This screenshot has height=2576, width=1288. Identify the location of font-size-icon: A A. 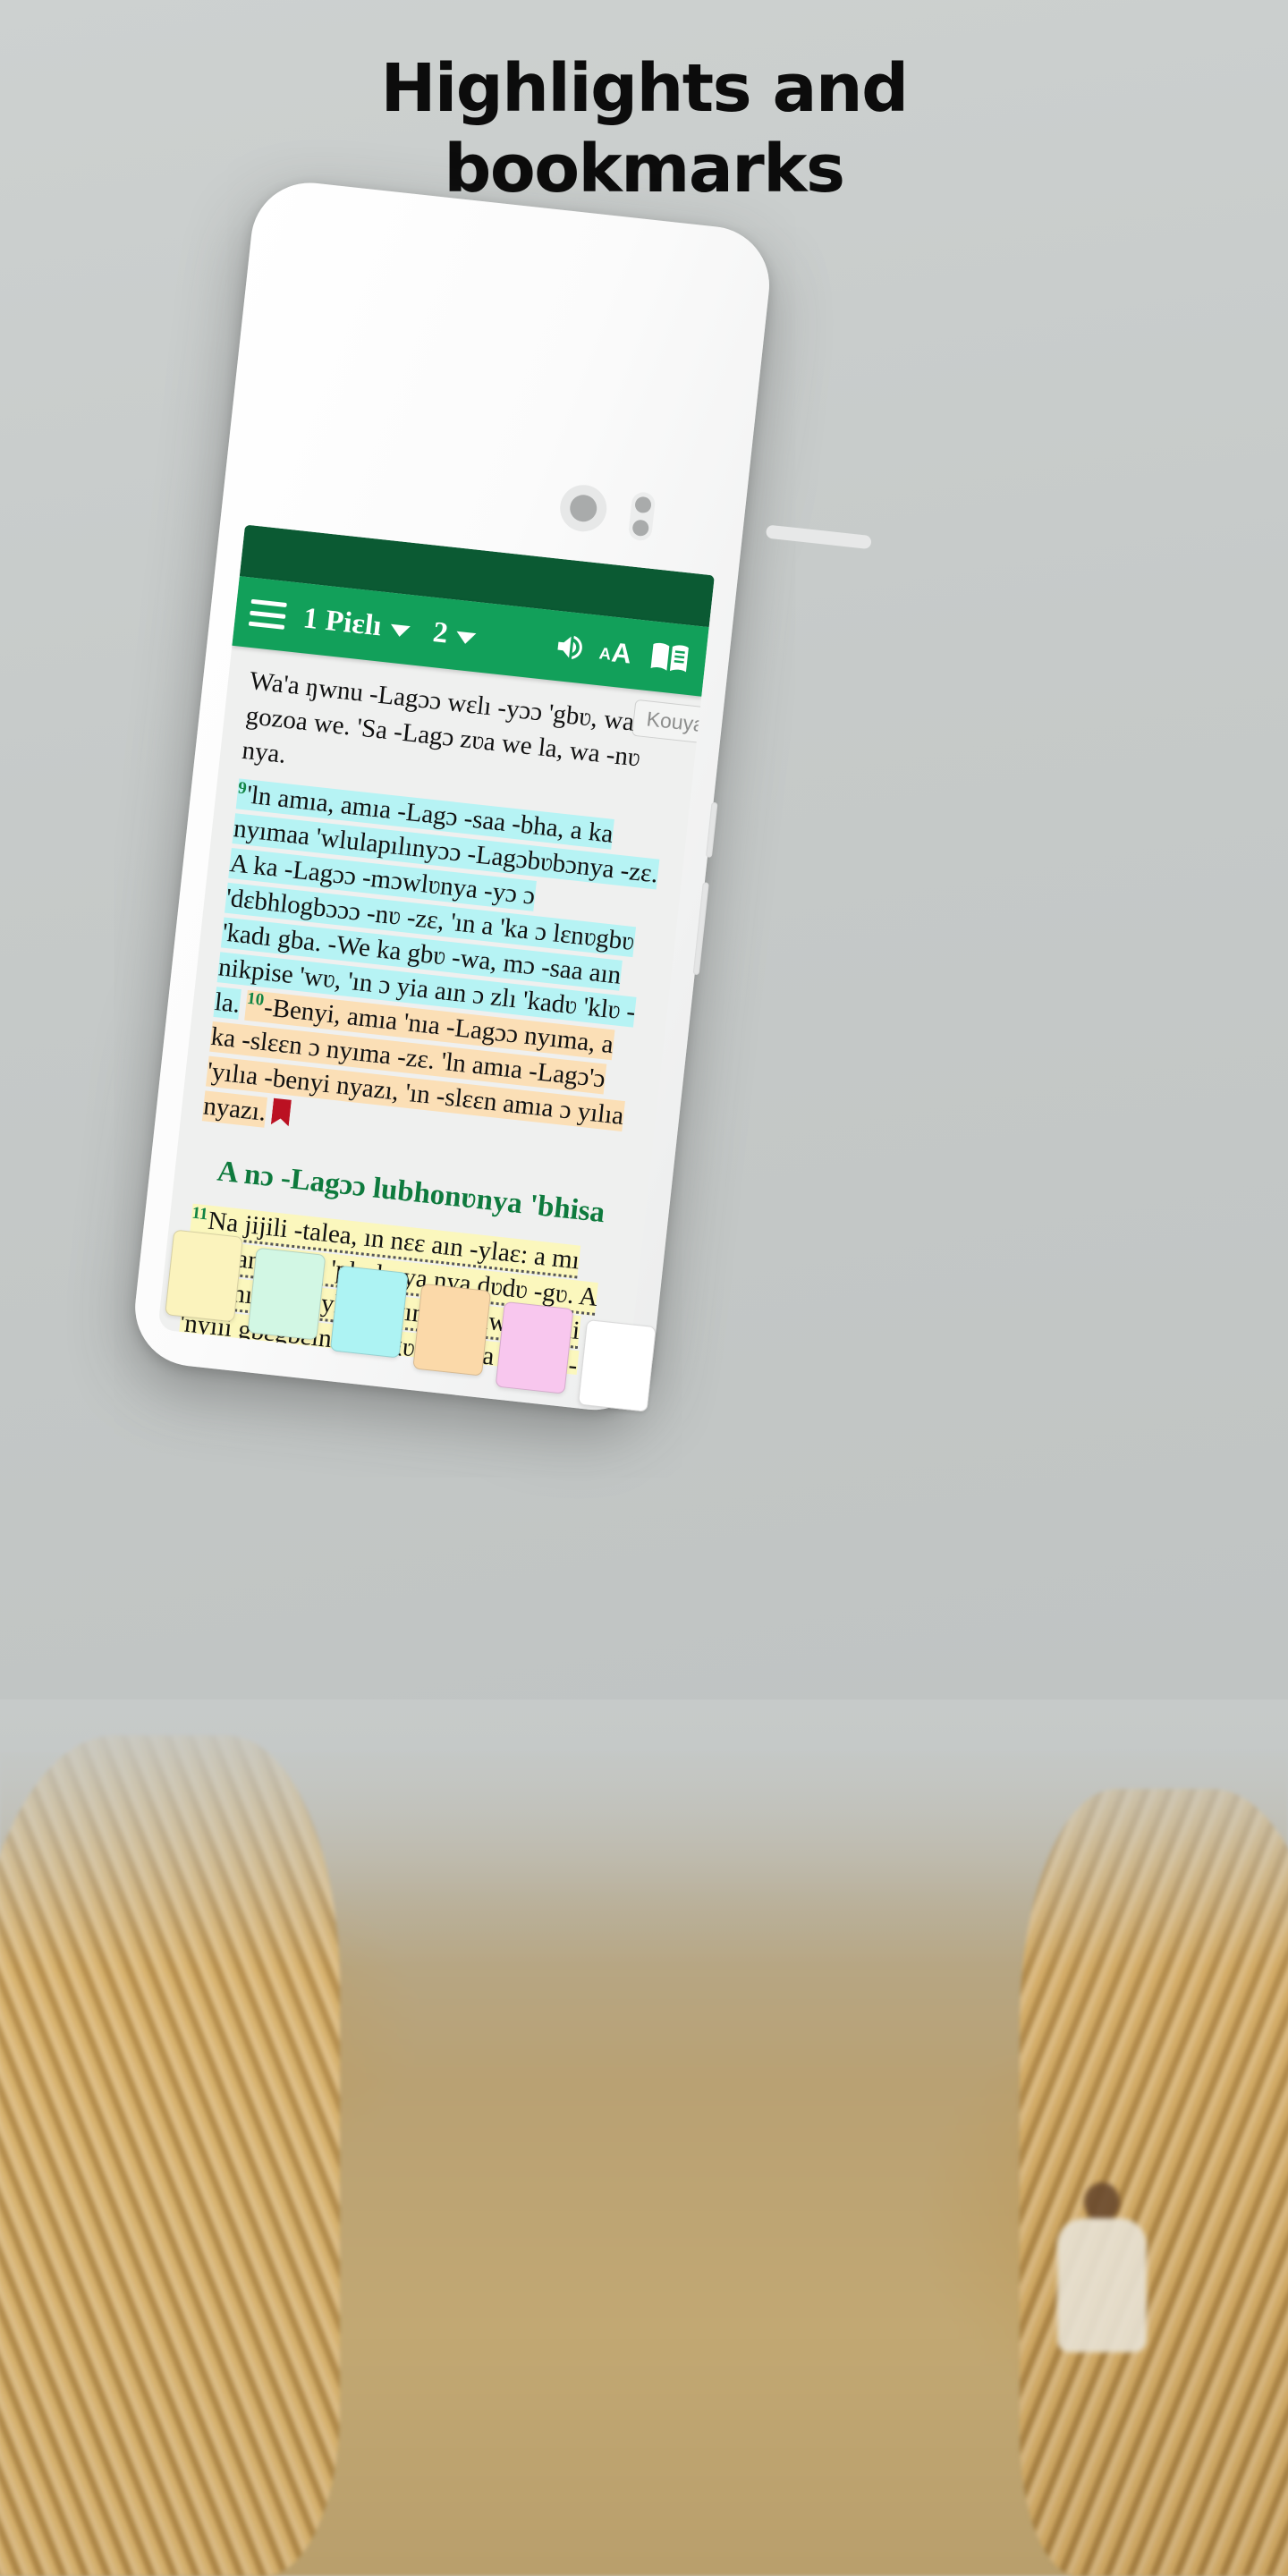
(620, 653).